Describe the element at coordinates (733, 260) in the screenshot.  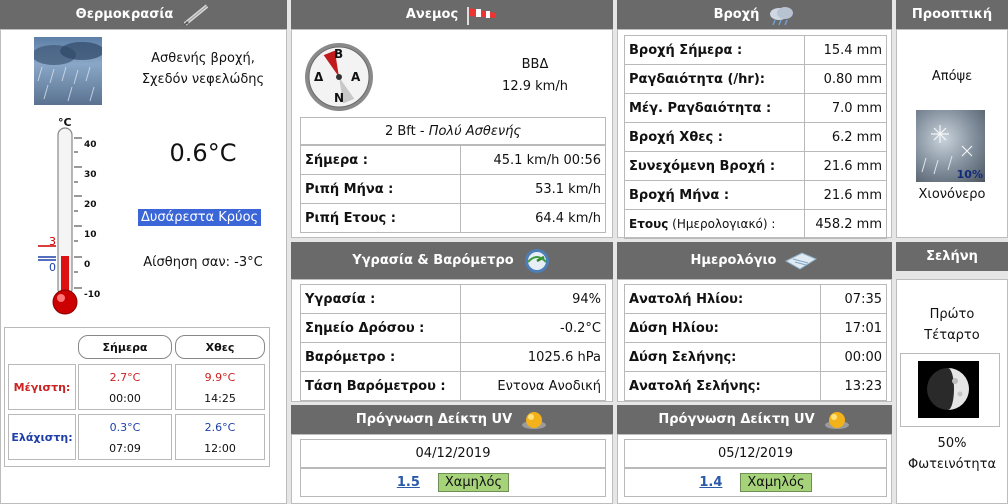
I see `almanac-title: Ημερολόγιο` at that location.